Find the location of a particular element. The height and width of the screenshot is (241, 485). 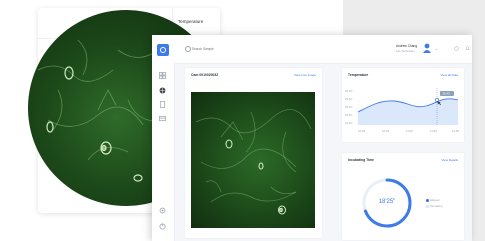

bell-icon is located at coordinates (467, 48).